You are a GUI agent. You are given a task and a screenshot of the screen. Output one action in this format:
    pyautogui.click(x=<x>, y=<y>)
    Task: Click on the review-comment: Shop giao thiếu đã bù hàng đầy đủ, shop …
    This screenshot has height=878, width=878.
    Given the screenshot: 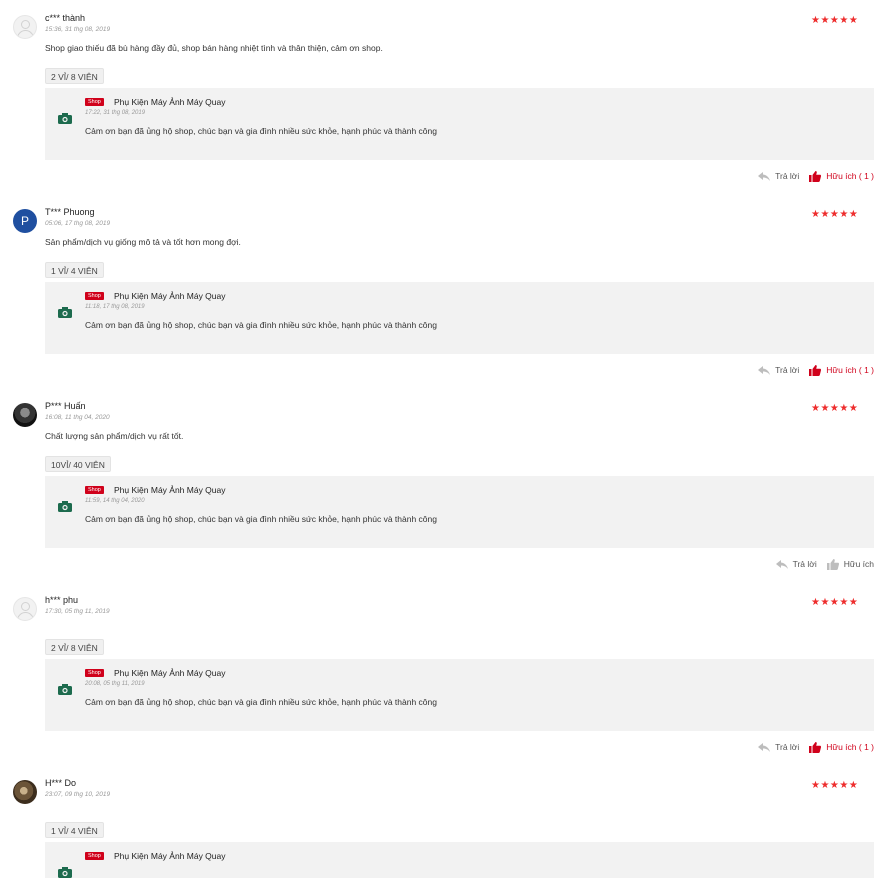 What is the action you would take?
    pyautogui.click(x=214, y=48)
    